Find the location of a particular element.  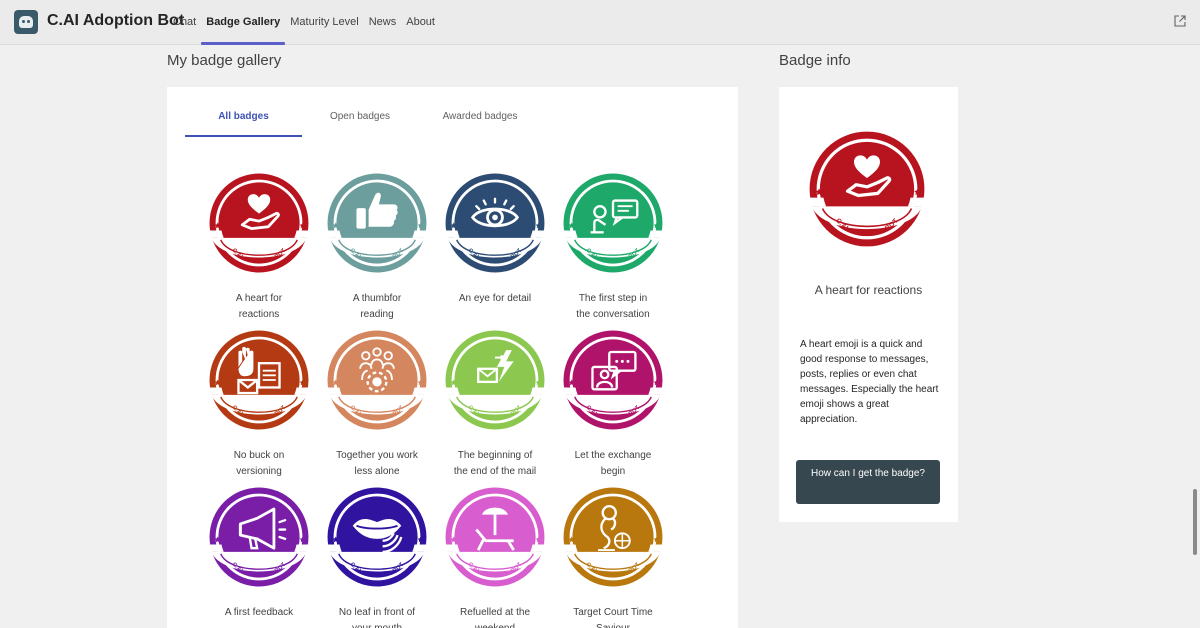

tab-awarded-badges: Awarded badges is located at coordinates (480, 124).